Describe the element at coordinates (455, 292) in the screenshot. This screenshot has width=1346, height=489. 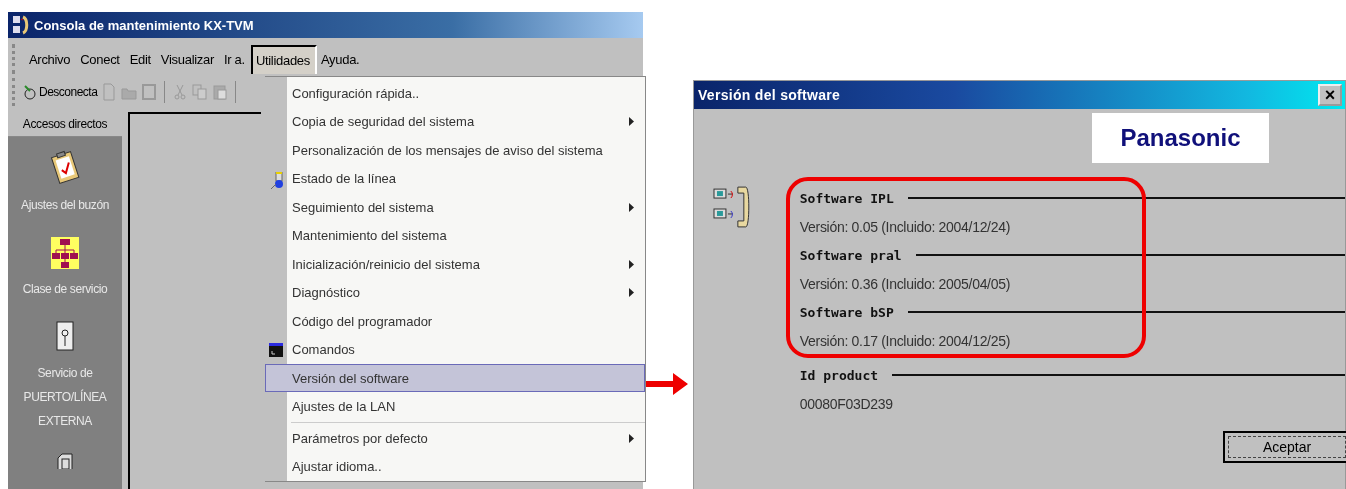
I see `menu-entry: Diagnóstico` at that location.